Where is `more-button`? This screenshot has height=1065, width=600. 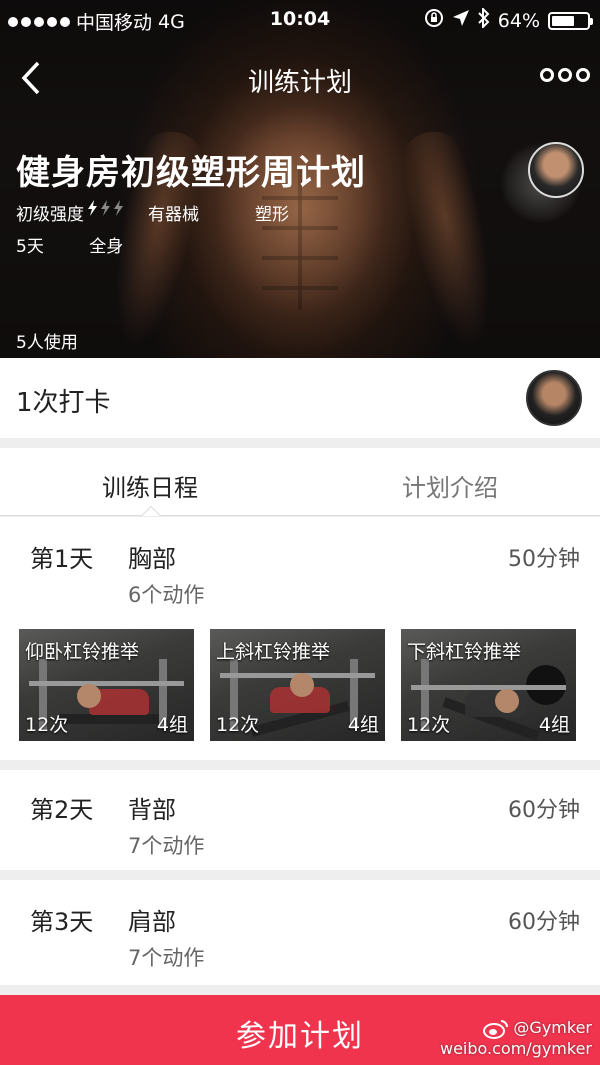 more-button is located at coordinates (565, 75).